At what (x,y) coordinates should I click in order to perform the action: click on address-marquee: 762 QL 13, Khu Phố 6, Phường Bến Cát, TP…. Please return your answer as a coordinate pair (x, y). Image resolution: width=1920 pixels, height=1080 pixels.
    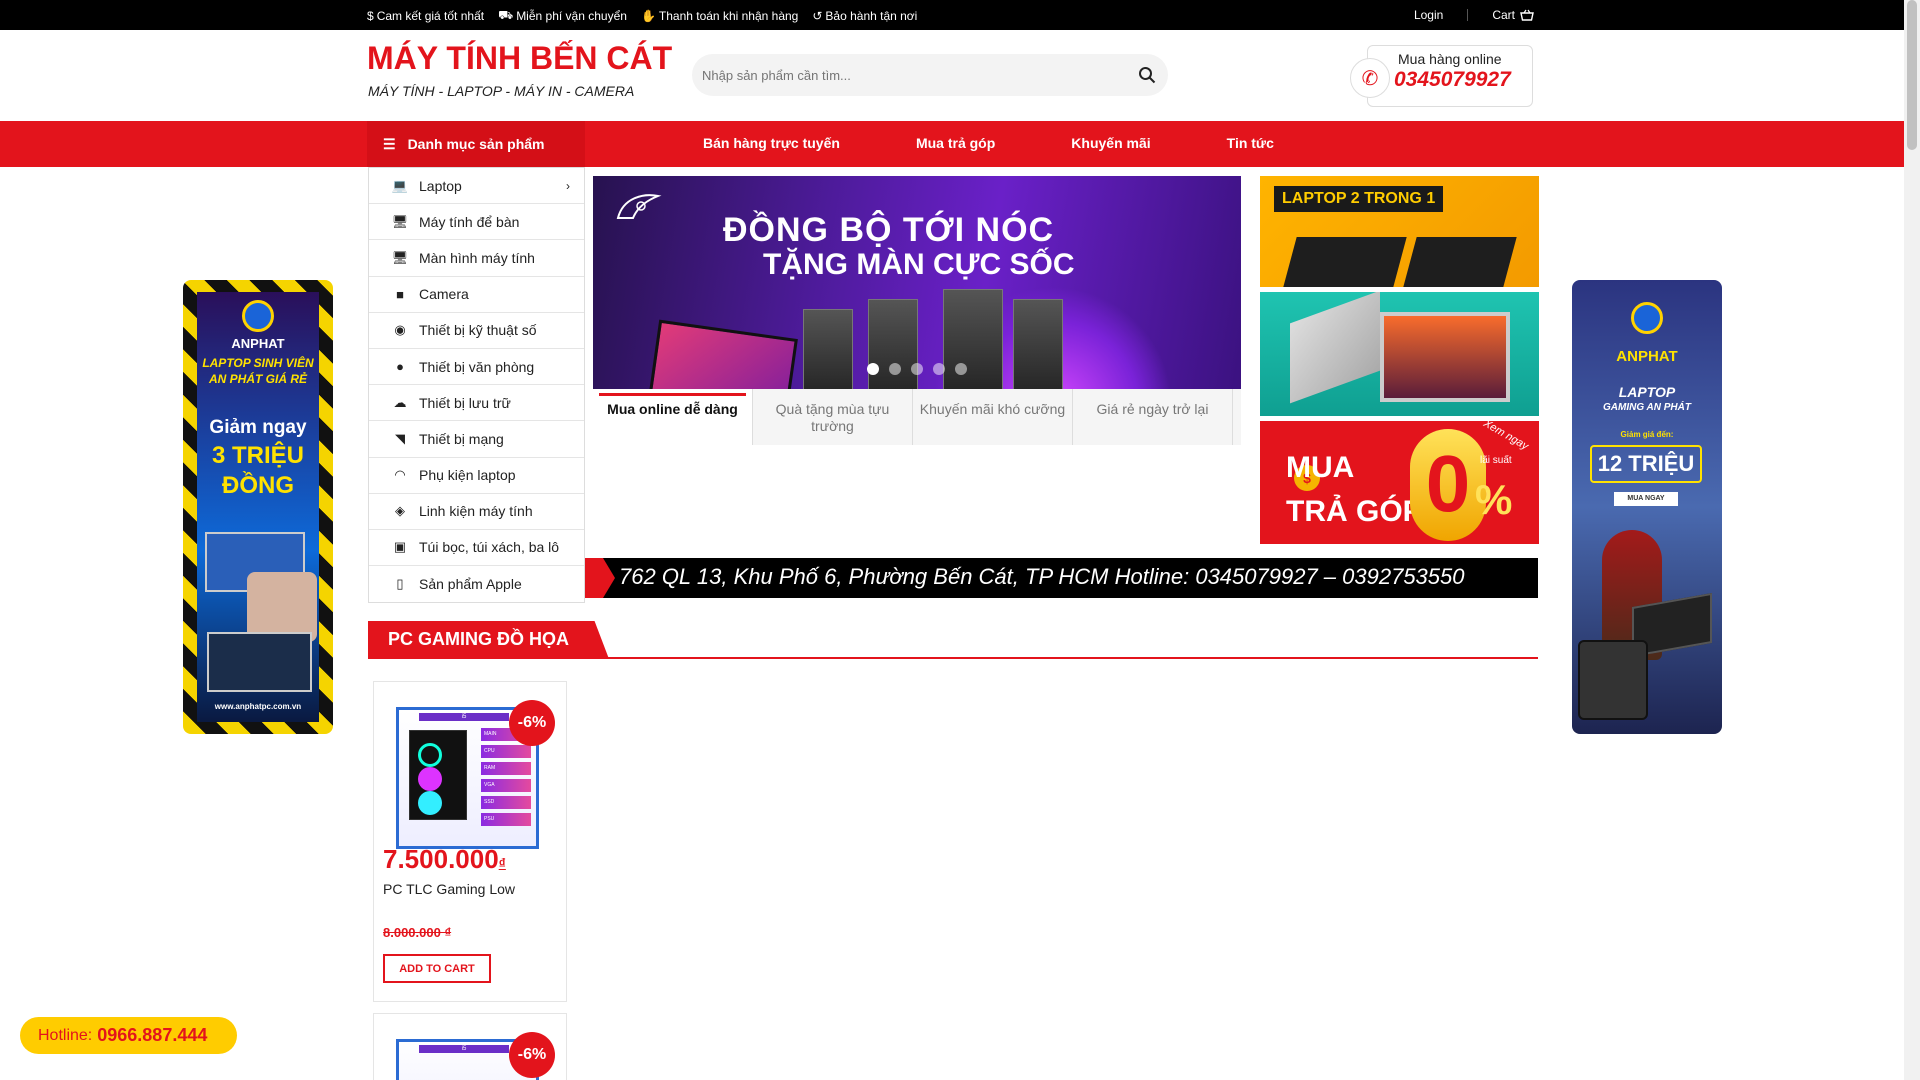
    Looking at the image, I should click on (1061, 578).